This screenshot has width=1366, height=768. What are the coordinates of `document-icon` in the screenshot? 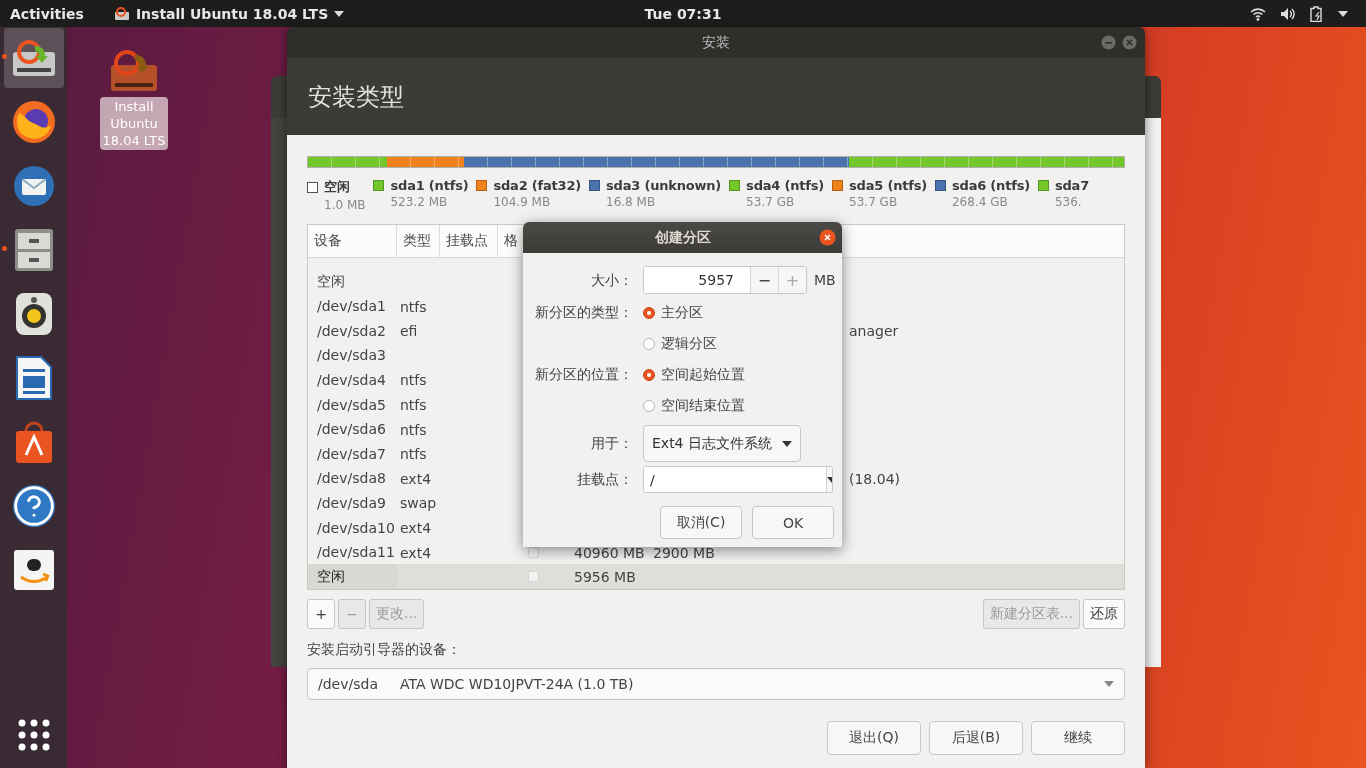 It's located at (33, 378).